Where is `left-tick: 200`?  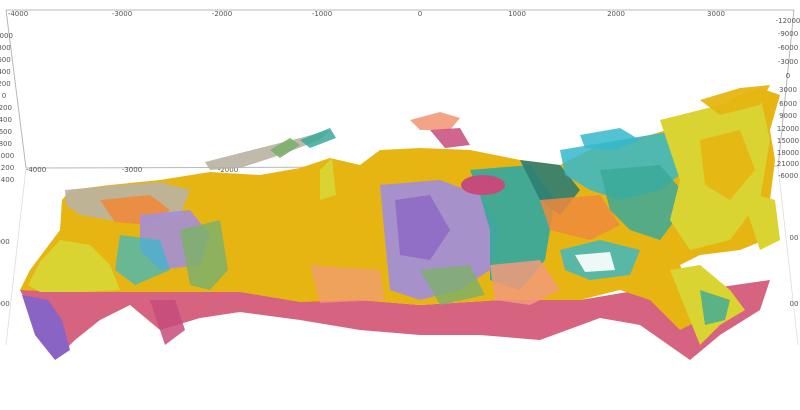
left-tick: 200 is located at coordinates (5, 84).